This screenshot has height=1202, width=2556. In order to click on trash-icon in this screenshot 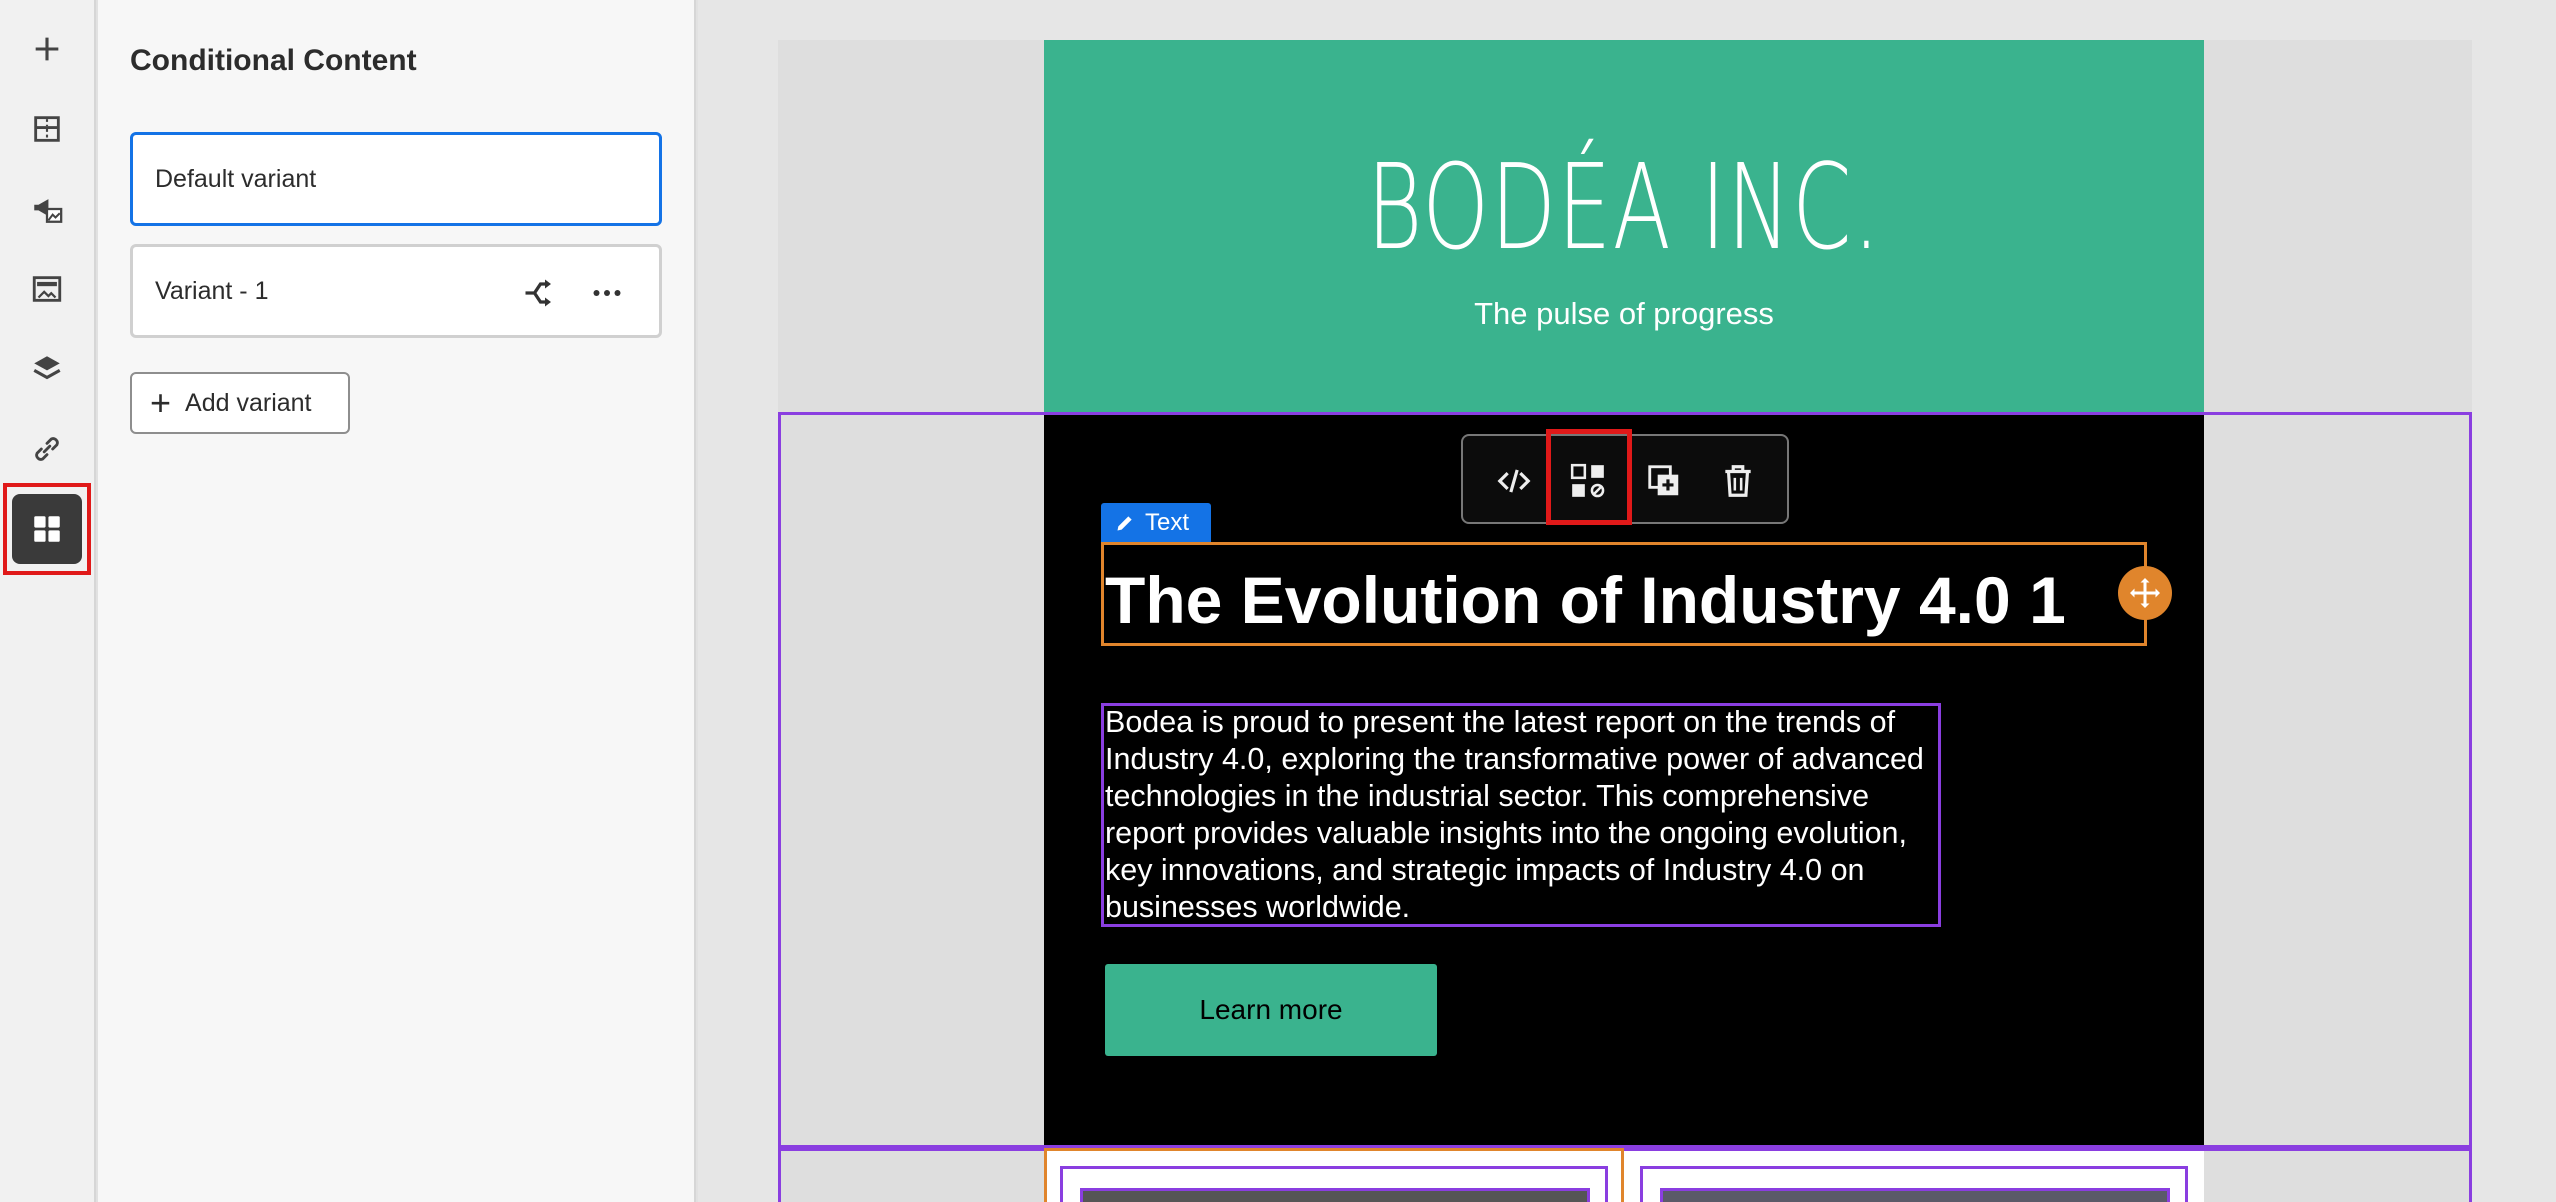, I will do `click(1738, 481)`.